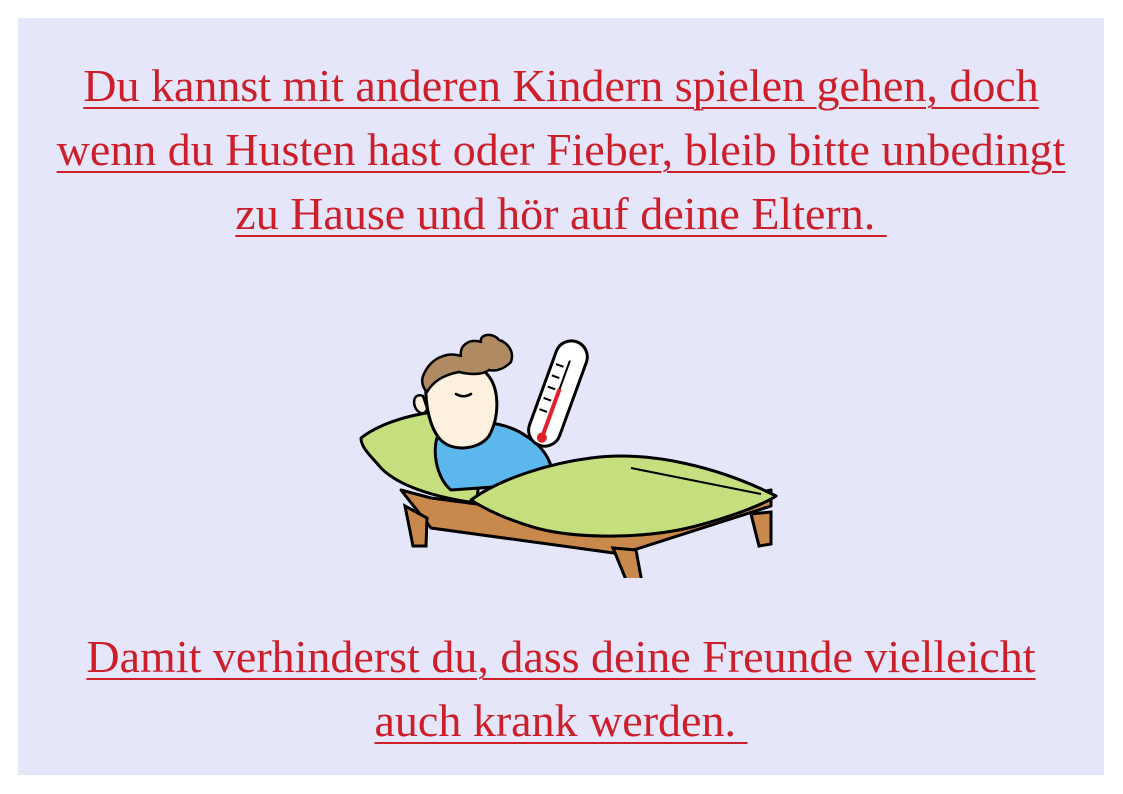 The height and width of the screenshot is (794, 1123). What do you see at coordinates (568, 455) in the screenshot?
I see `sick-child-in-bed-with-thermometer-icon` at bounding box center [568, 455].